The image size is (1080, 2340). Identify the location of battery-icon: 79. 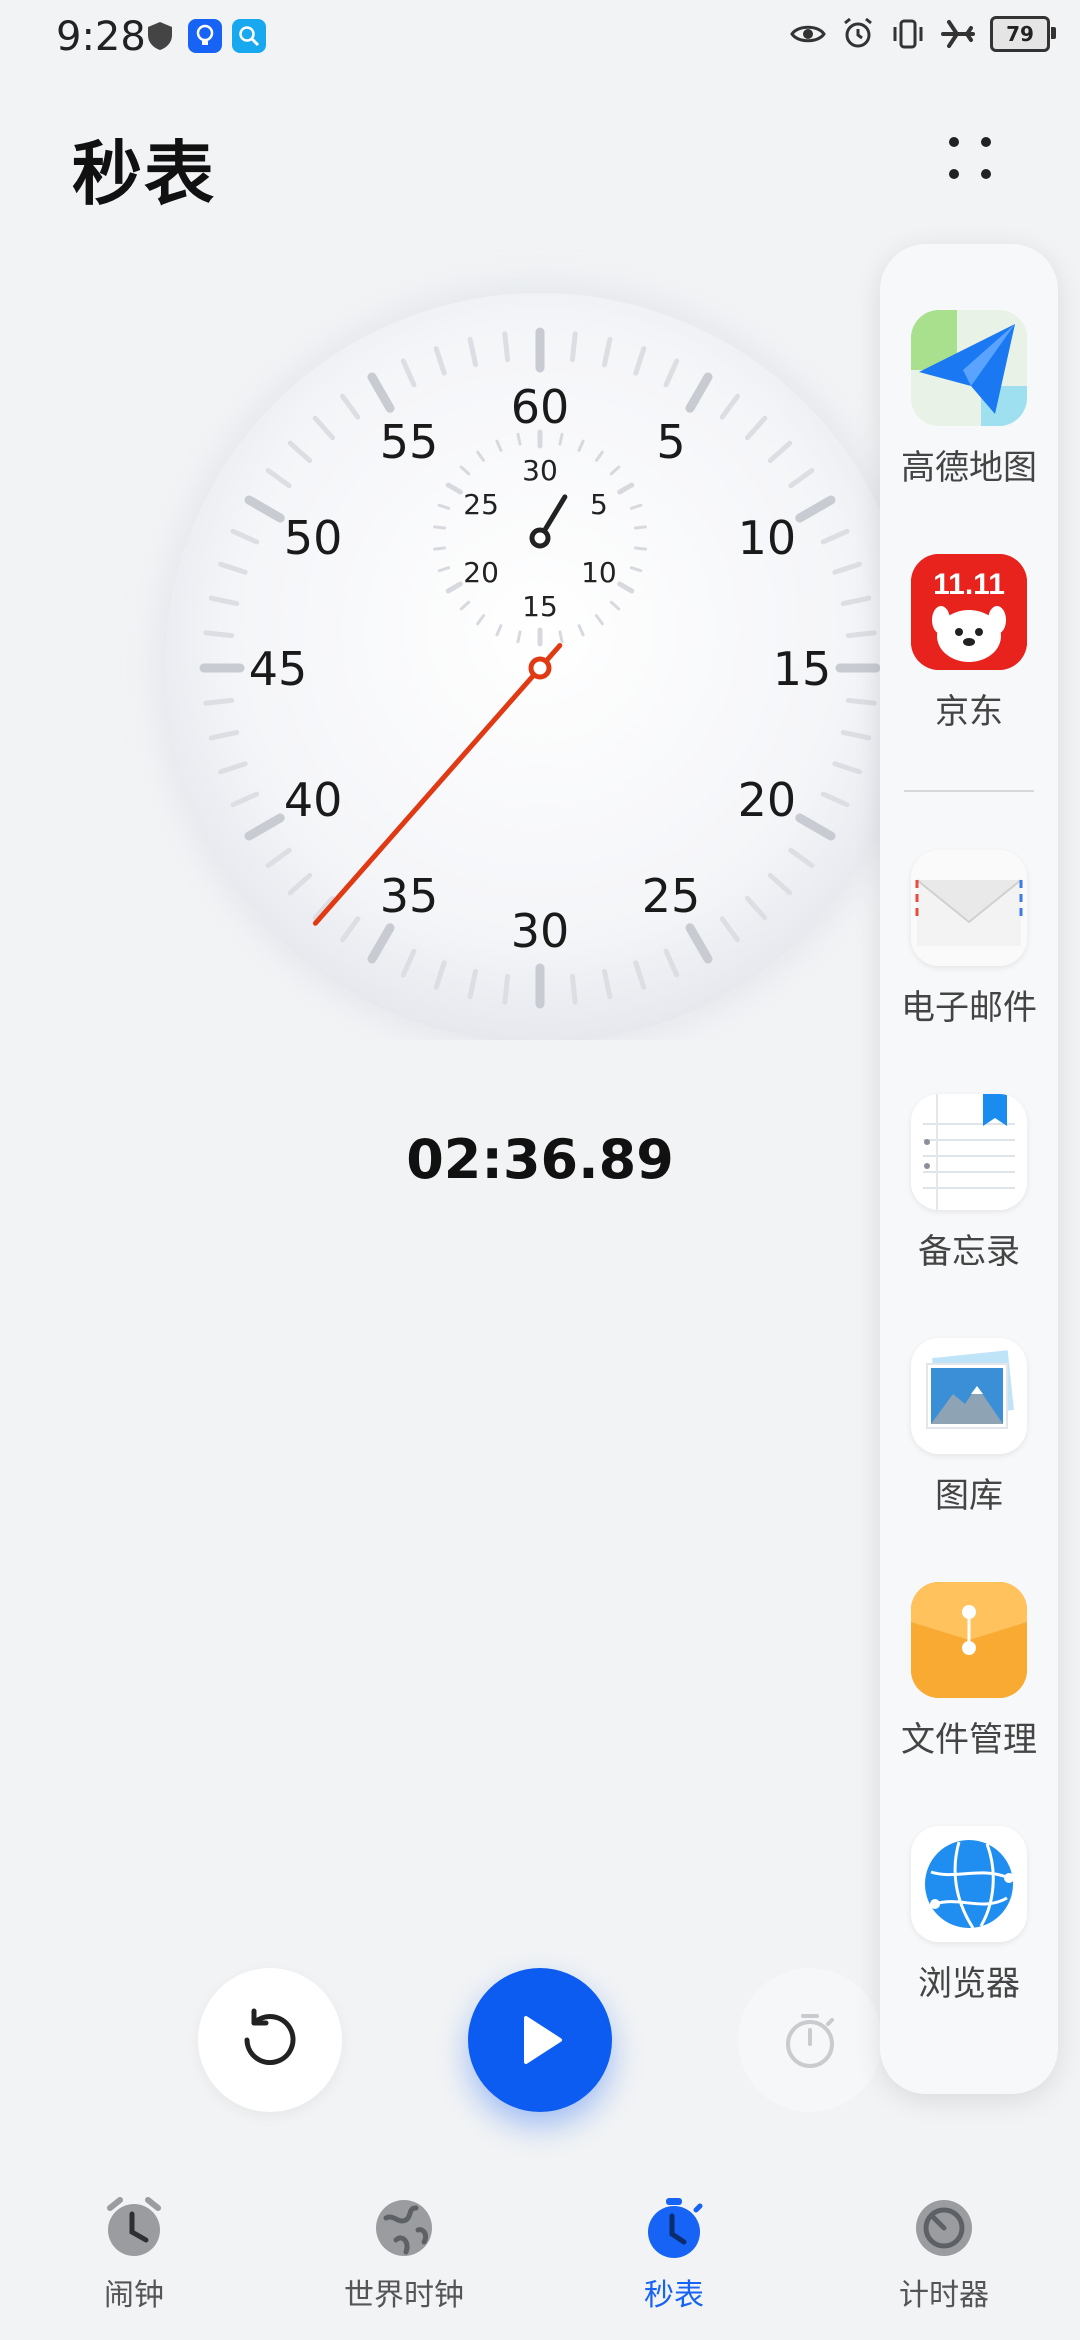
(1023, 34).